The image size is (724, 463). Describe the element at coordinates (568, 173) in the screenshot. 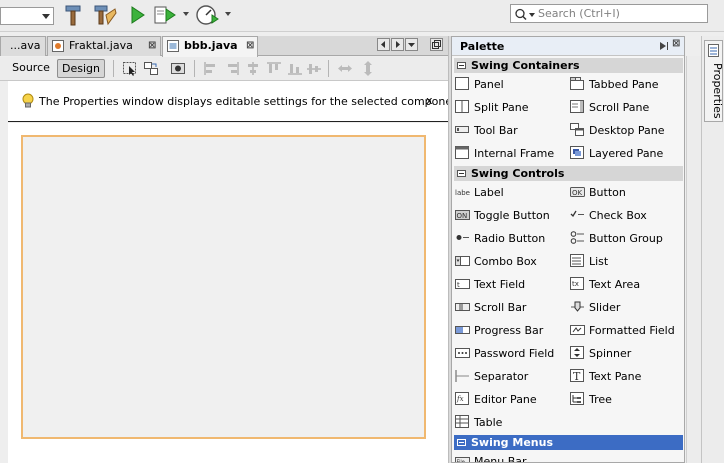

I see `palette-category-swing-controls: Swing Controls` at that location.